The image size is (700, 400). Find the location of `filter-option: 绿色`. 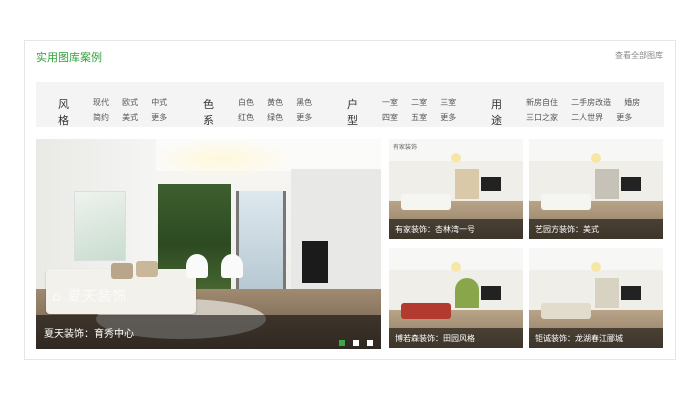

filter-option: 绿色 is located at coordinates (275, 118).